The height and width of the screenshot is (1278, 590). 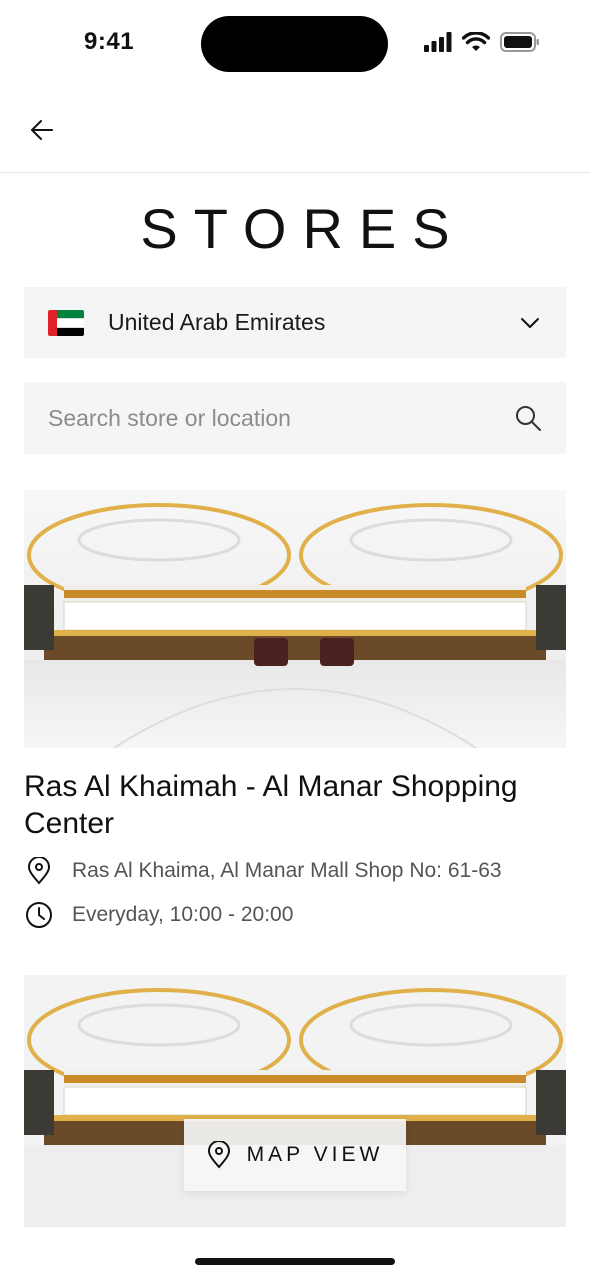 What do you see at coordinates (295, 130) in the screenshot?
I see `top-header` at bounding box center [295, 130].